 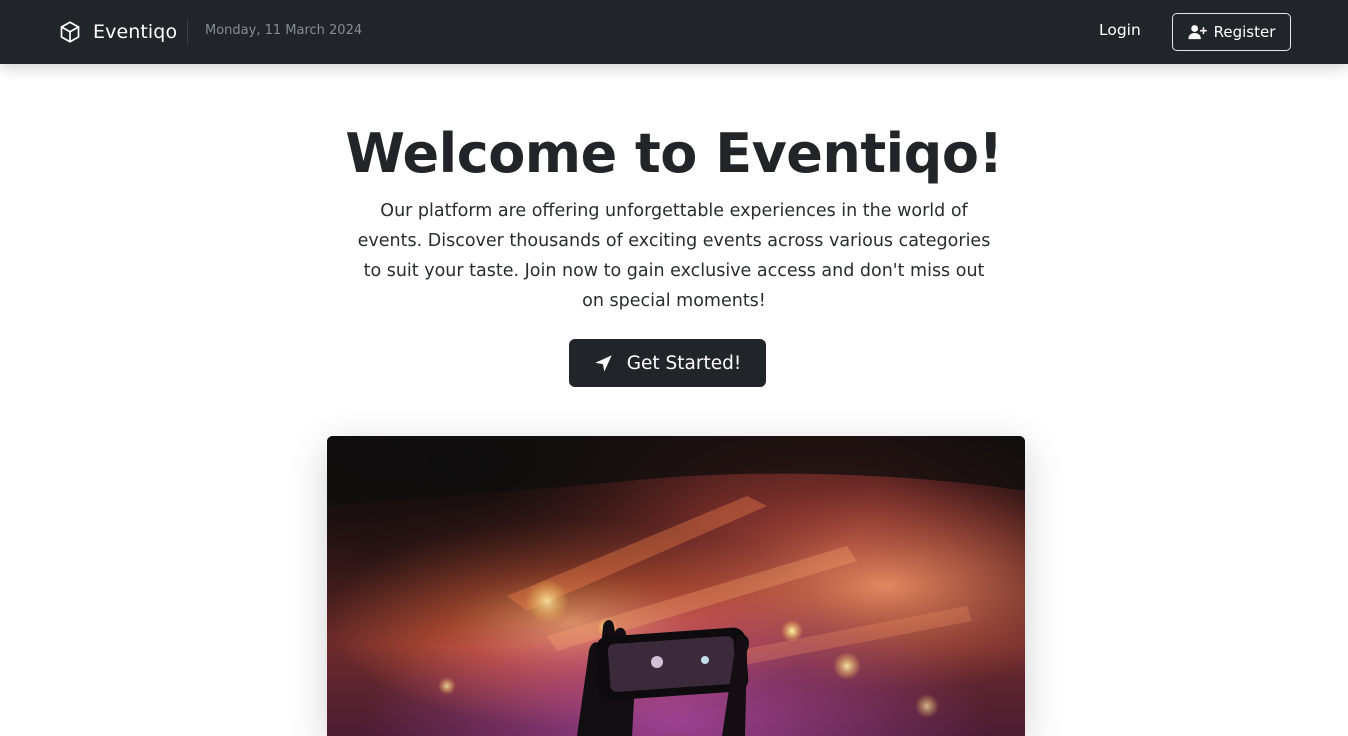 I want to click on get-started-button: Get Started!, so click(x=667, y=363).